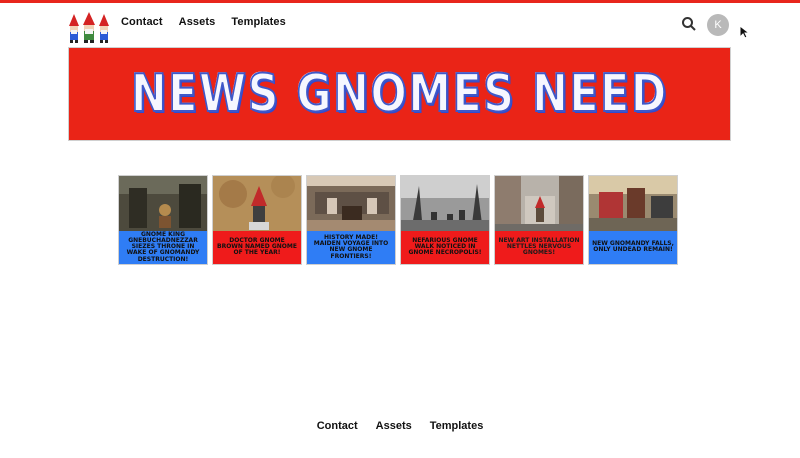 Image resolution: width=800 pixels, height=458 pixels. I want to click on top-nav: Contact Assets Templates, so click(203, 22).